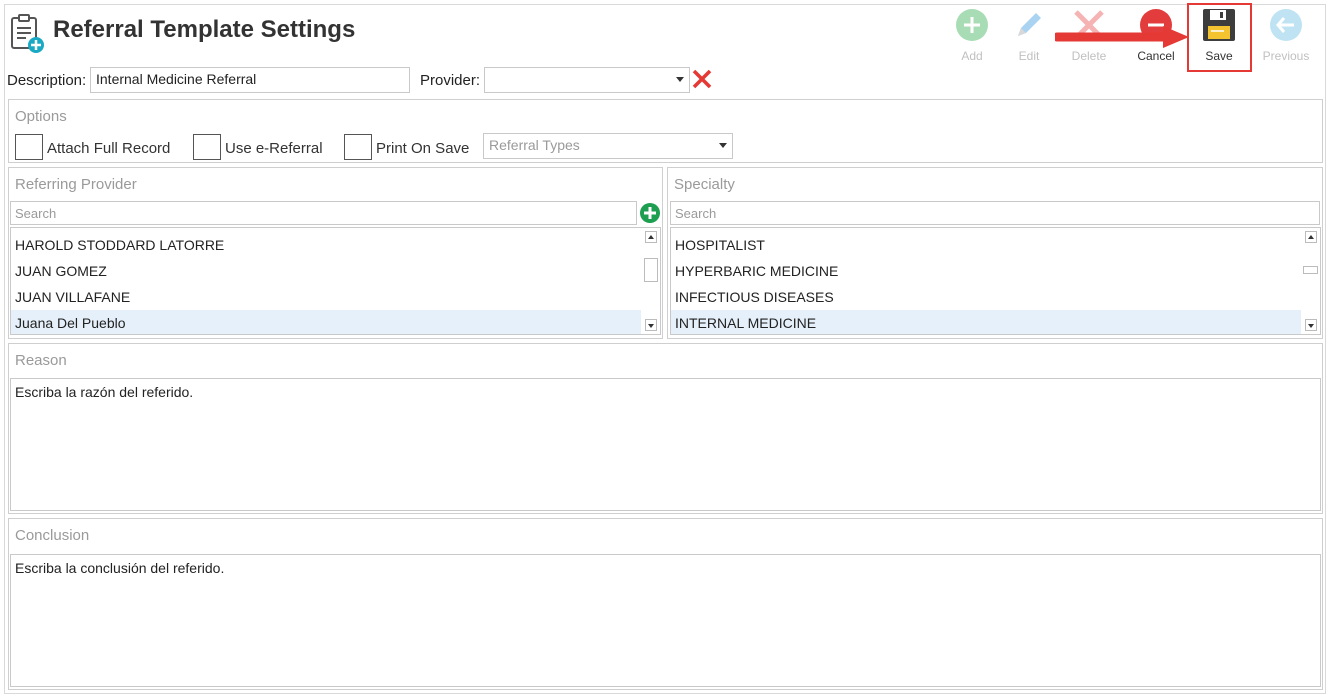  I want to click on referral-document-icon, so click(27, 33).